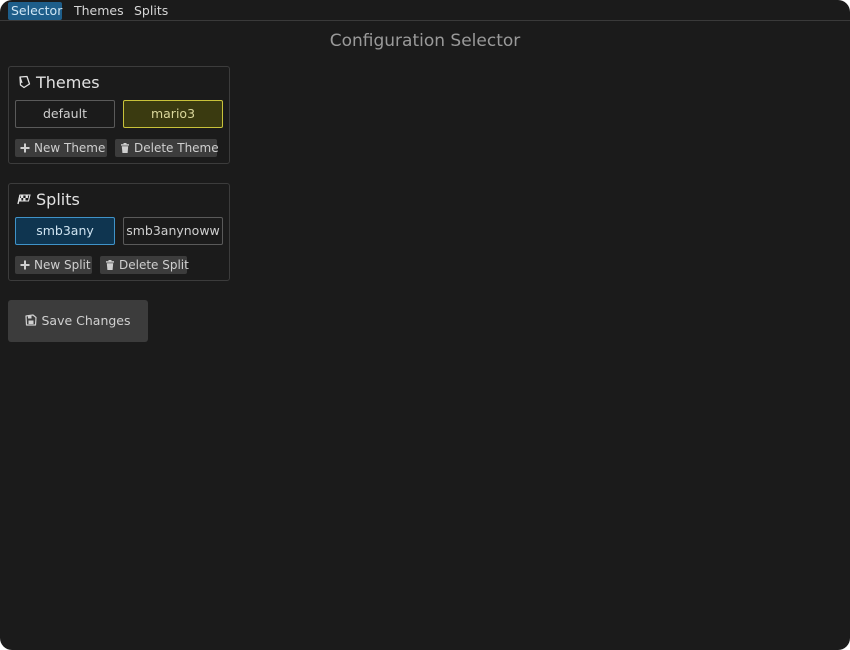 Image resolution: width=850 pixels, height=650 pixels. I want to click on checkered-flag-icon, so click(24, 199).